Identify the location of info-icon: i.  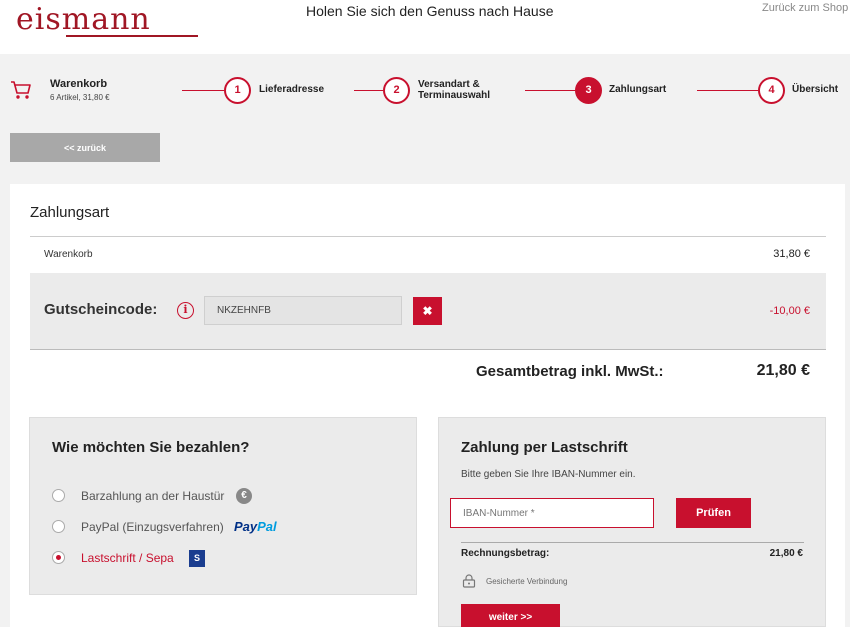
(185, 310).